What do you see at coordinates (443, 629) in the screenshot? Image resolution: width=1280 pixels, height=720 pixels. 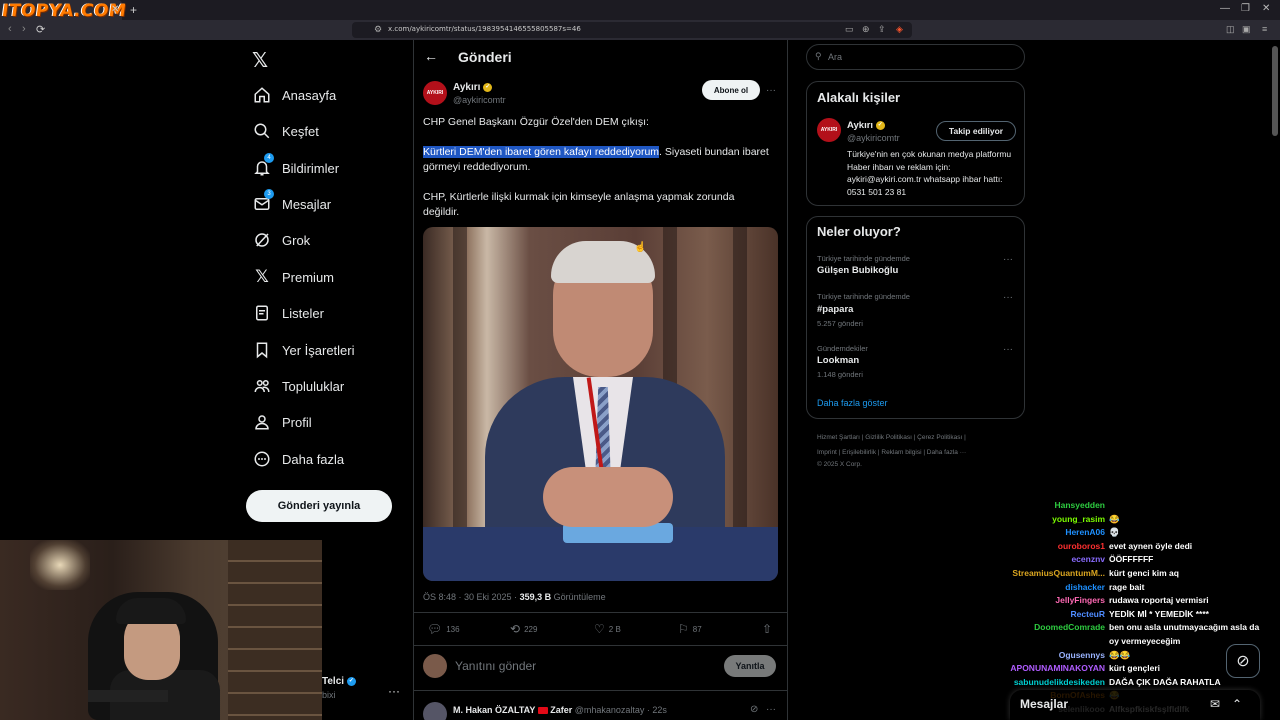 I see `reply-action: 💬︎ 136` at bounding box center [443, 629].